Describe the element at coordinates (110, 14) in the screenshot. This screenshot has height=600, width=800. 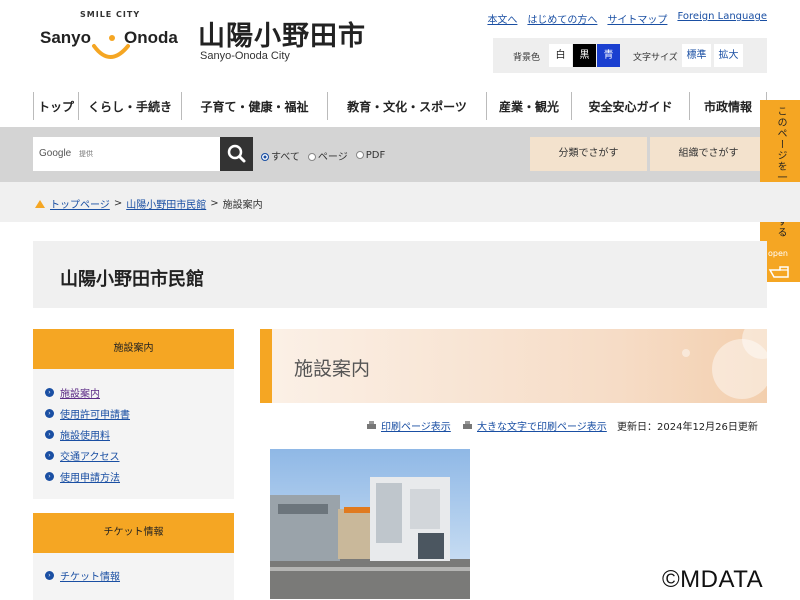
I see `logo-tagline: SMILE CITY` at that location.